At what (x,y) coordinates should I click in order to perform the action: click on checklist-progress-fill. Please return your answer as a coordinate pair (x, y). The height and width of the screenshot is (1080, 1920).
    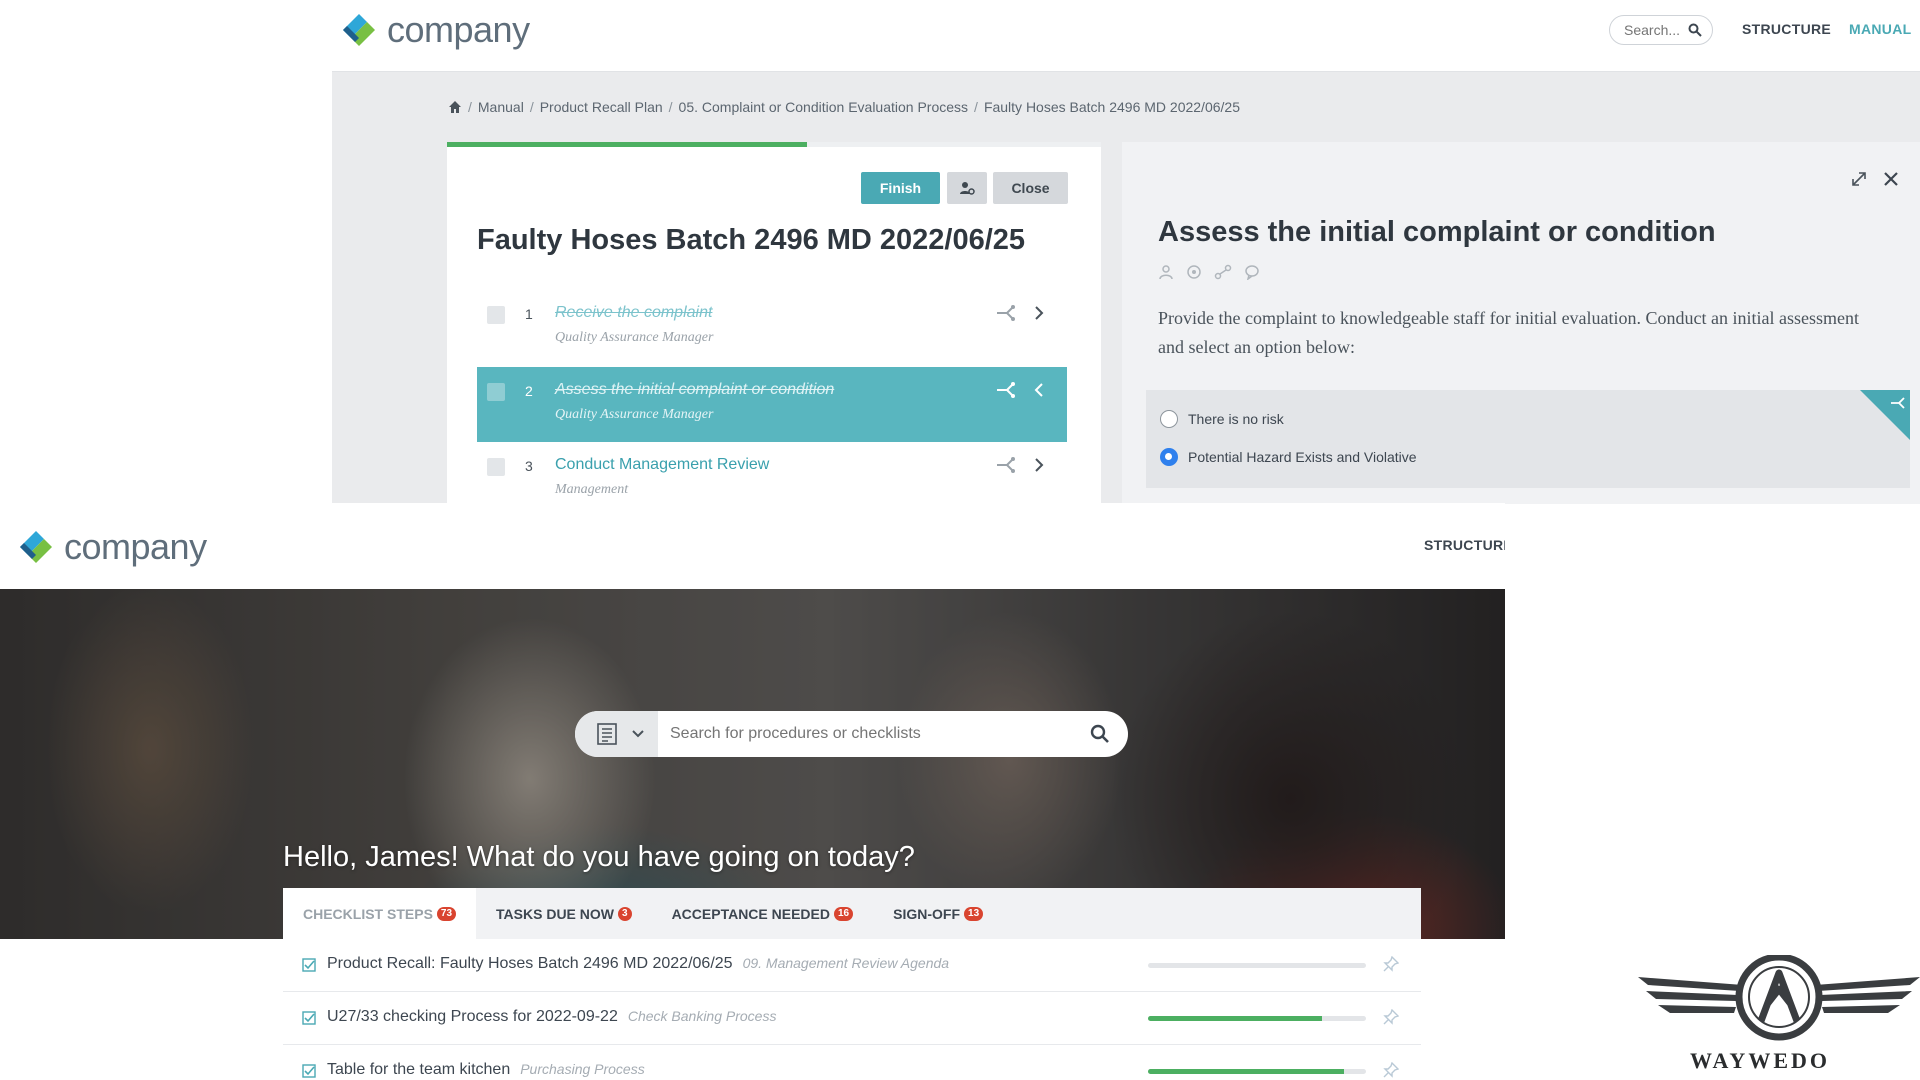
    Looking at the image, I should click on (627, 144).